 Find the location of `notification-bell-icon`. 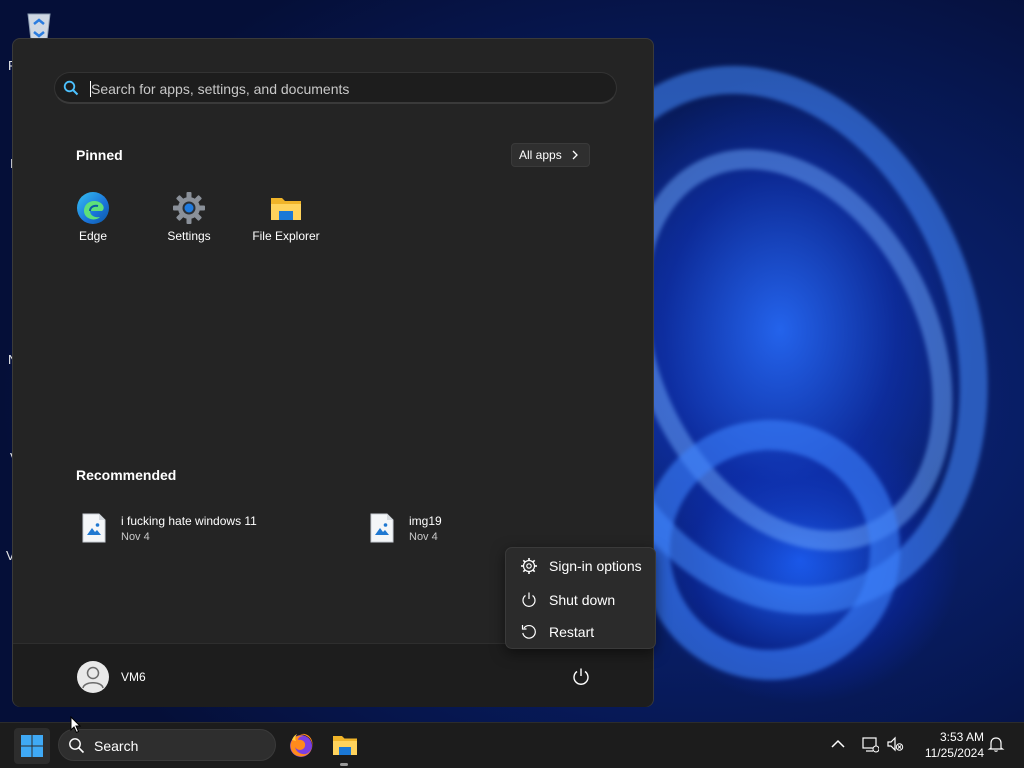

notification-bell-icon is located at coordinates (996, 744).